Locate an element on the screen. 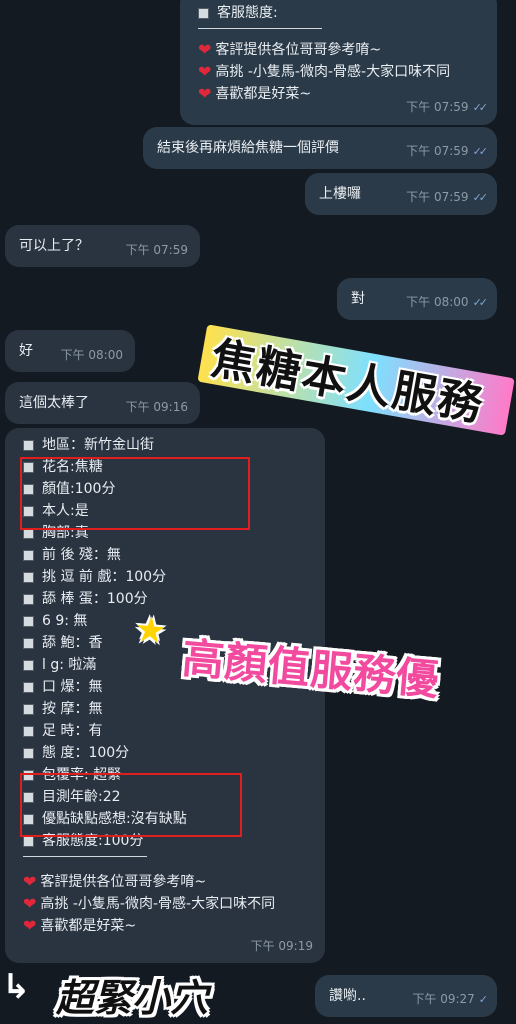 This screenshot has height=1024, width=516. message-text: 這個太棒了 is located at coordinates (54, 403).